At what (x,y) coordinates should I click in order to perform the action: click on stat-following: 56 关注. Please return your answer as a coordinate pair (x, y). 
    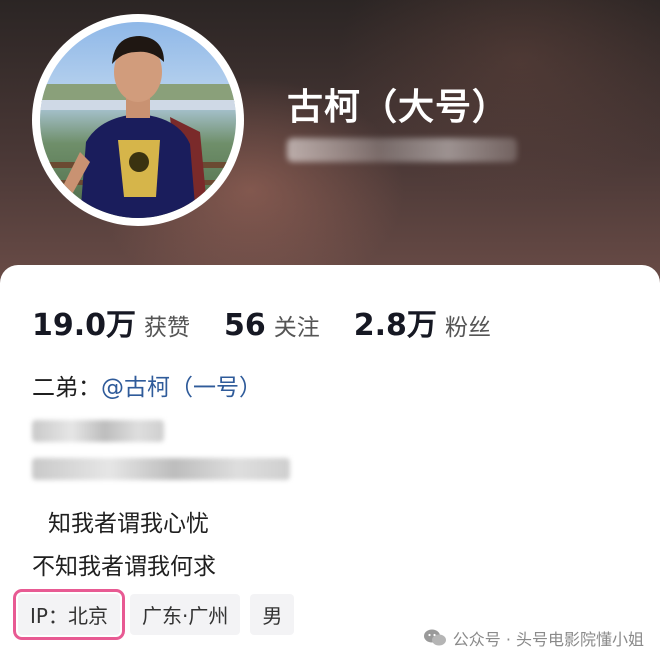
    Looking at the image, I should click on (272, 325).